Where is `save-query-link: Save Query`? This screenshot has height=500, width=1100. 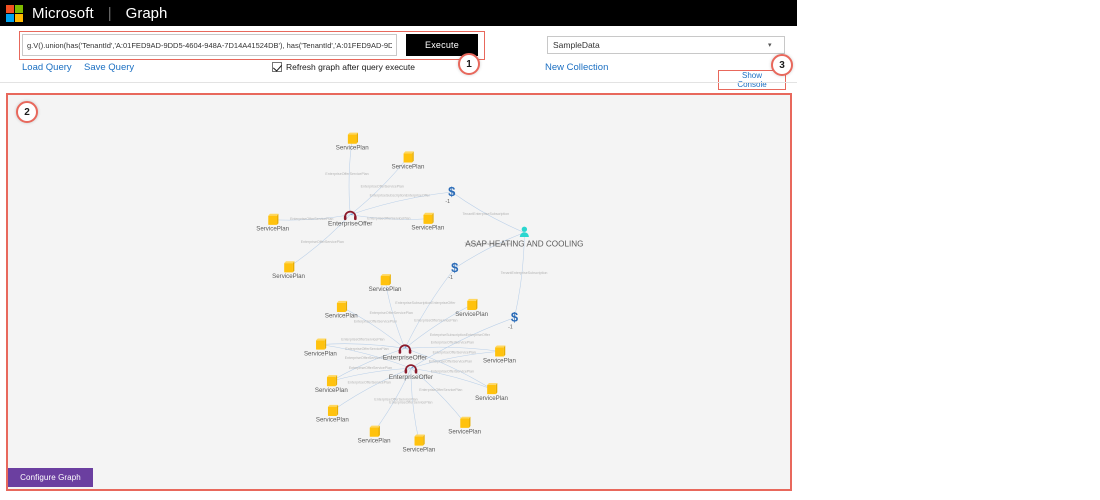 save-query-link: Save Query is located at coordinates (109, 67).